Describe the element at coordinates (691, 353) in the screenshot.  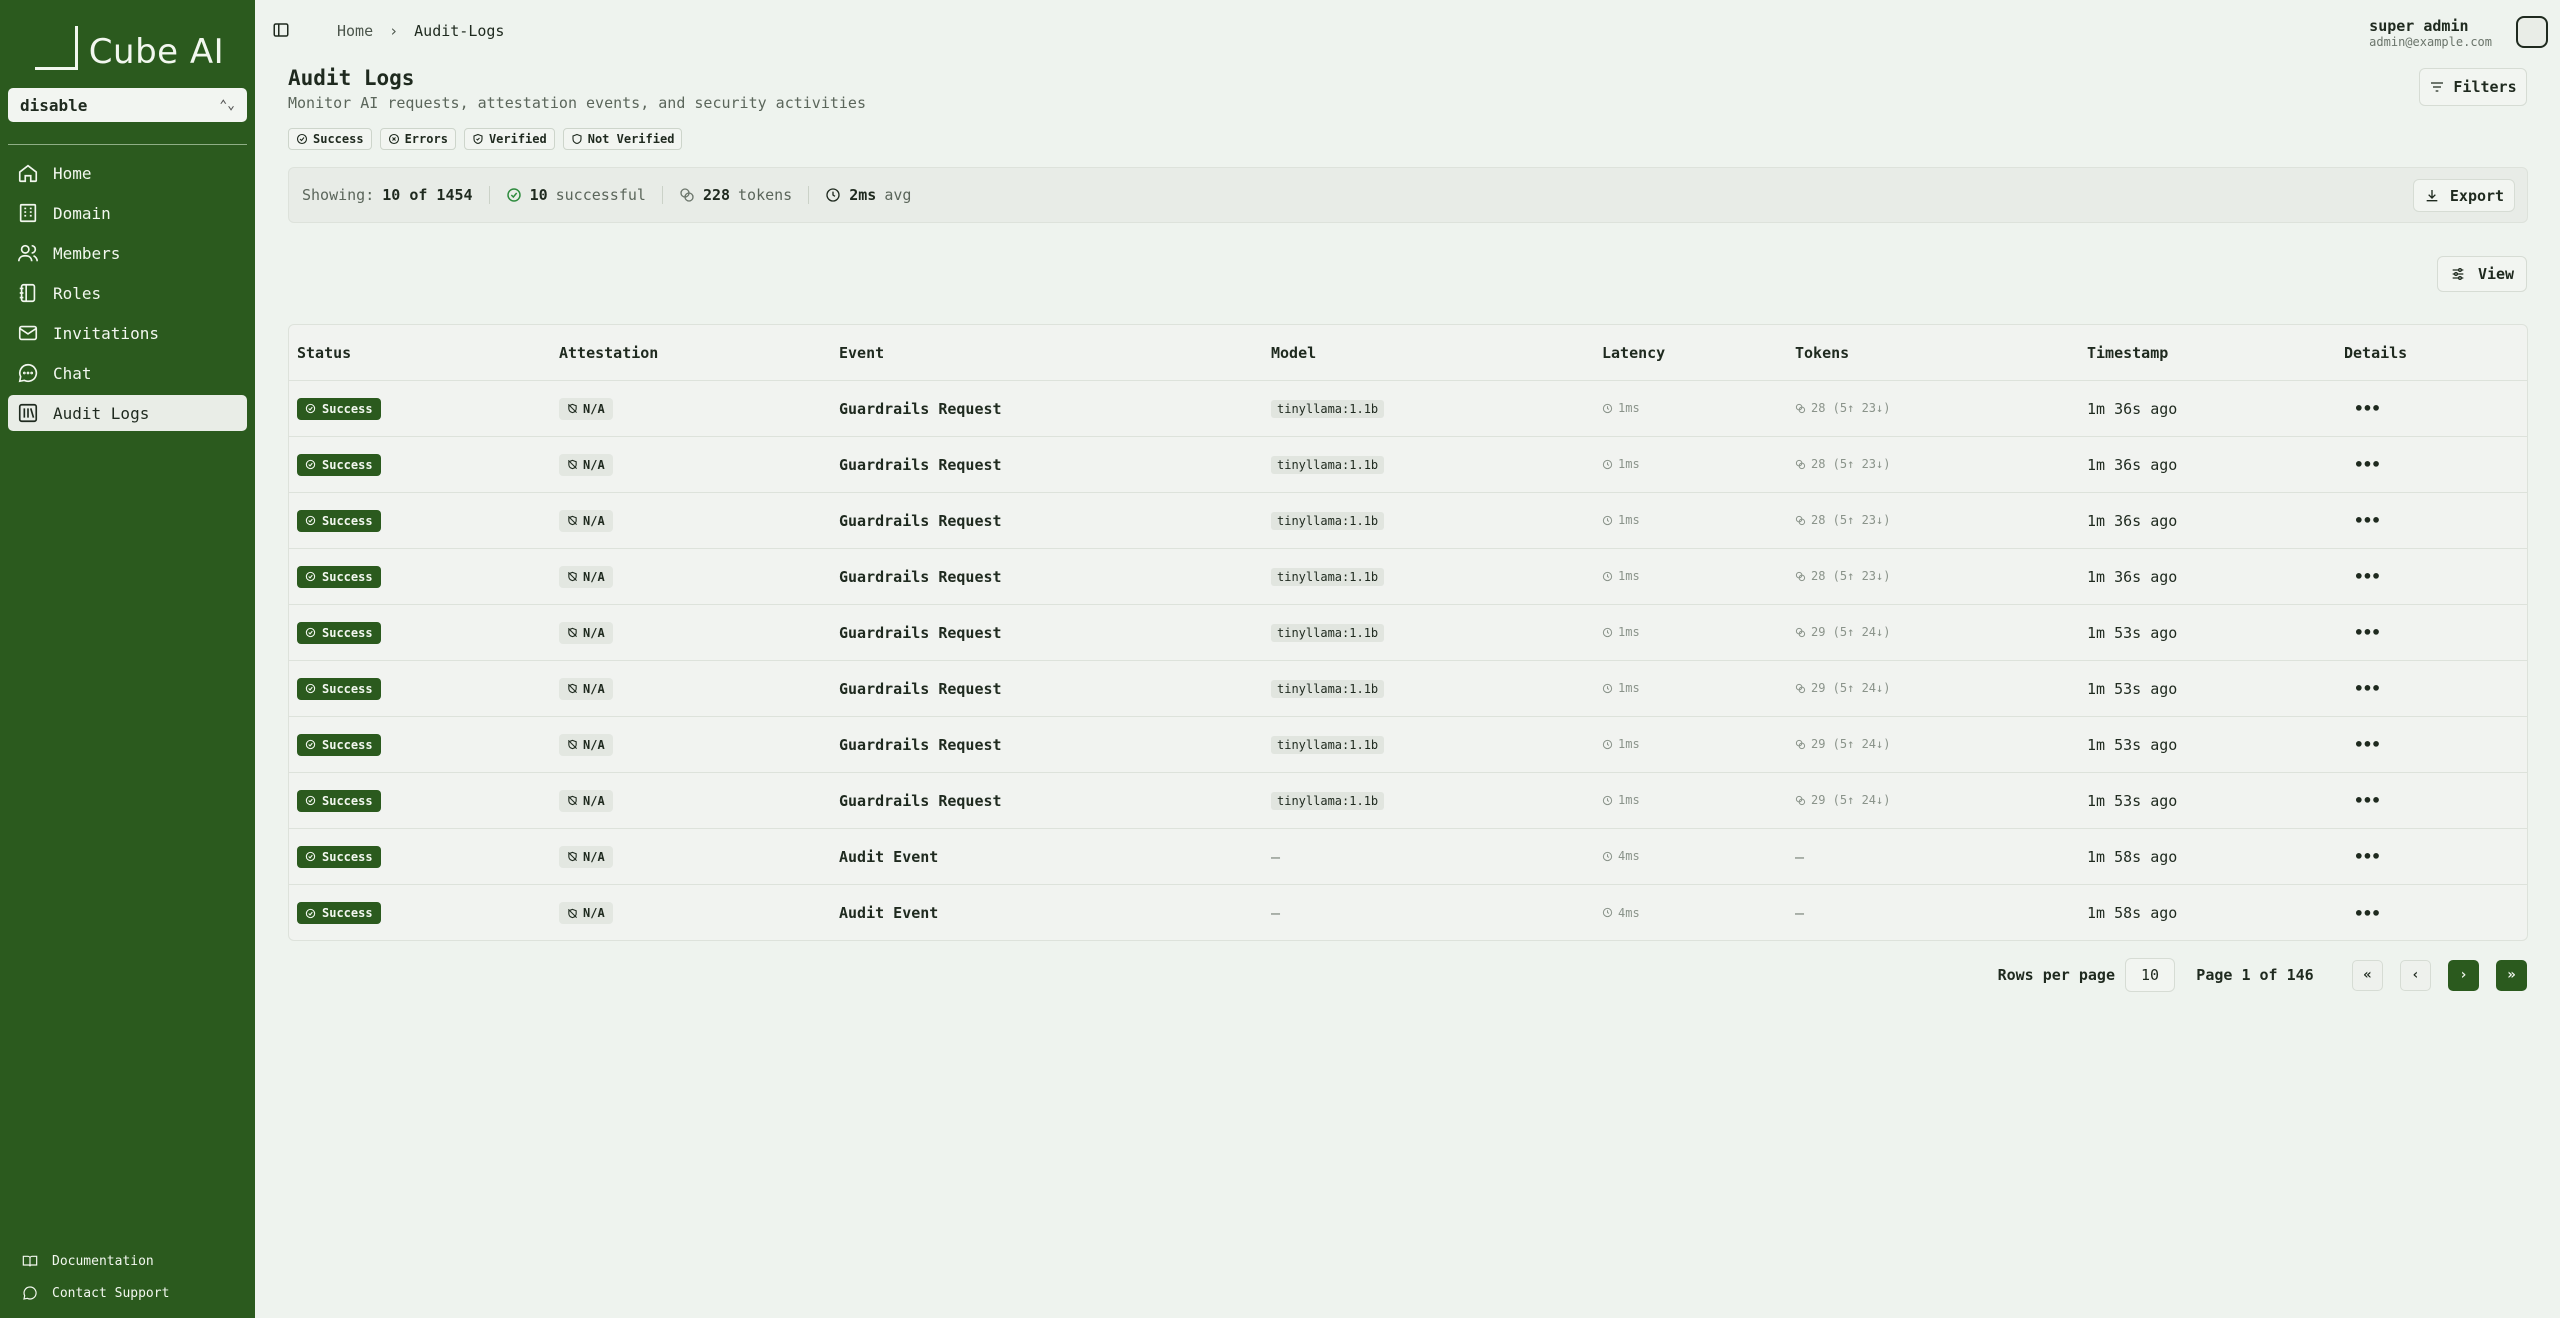
I see `column-header-attestation: Attestation` at that location.